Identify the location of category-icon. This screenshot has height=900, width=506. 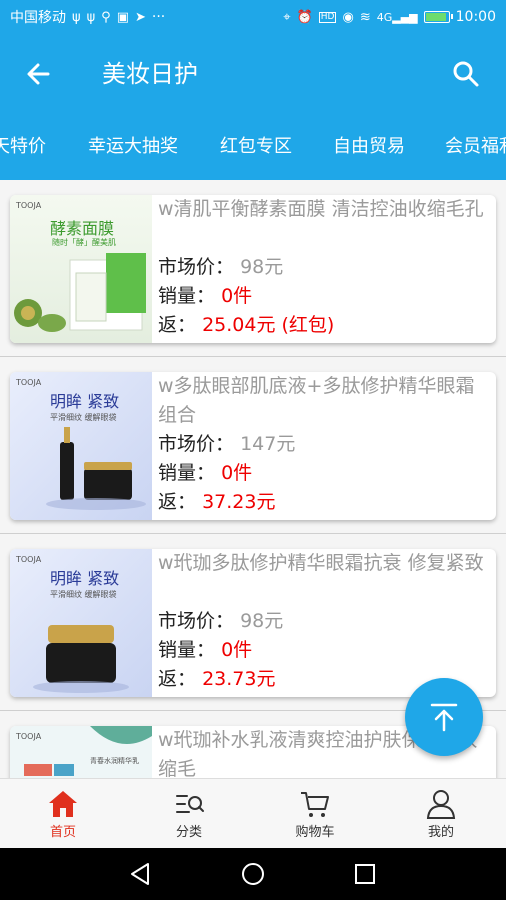
(190, 804).